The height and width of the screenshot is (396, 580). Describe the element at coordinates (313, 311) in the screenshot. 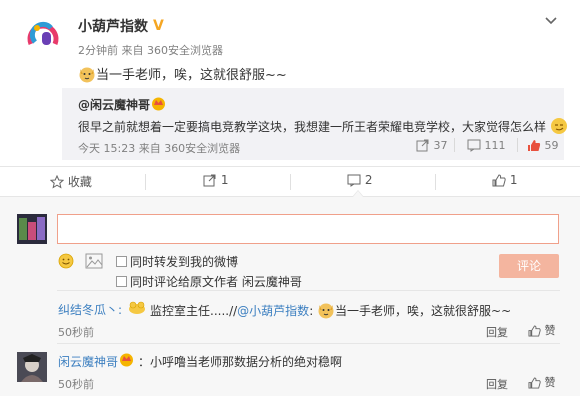

I see `comment-text-colon: :` at that location.